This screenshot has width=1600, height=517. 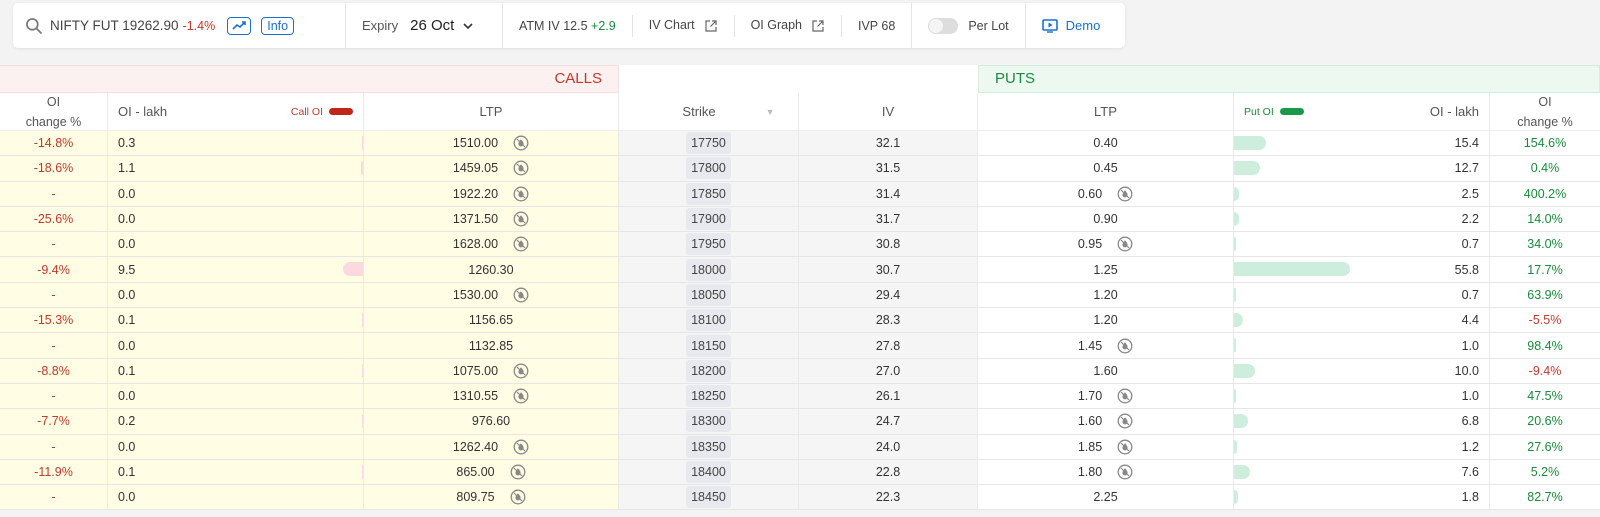 I want to click on put-ltp-cell: 1.85, so click(x=1106, y=446).